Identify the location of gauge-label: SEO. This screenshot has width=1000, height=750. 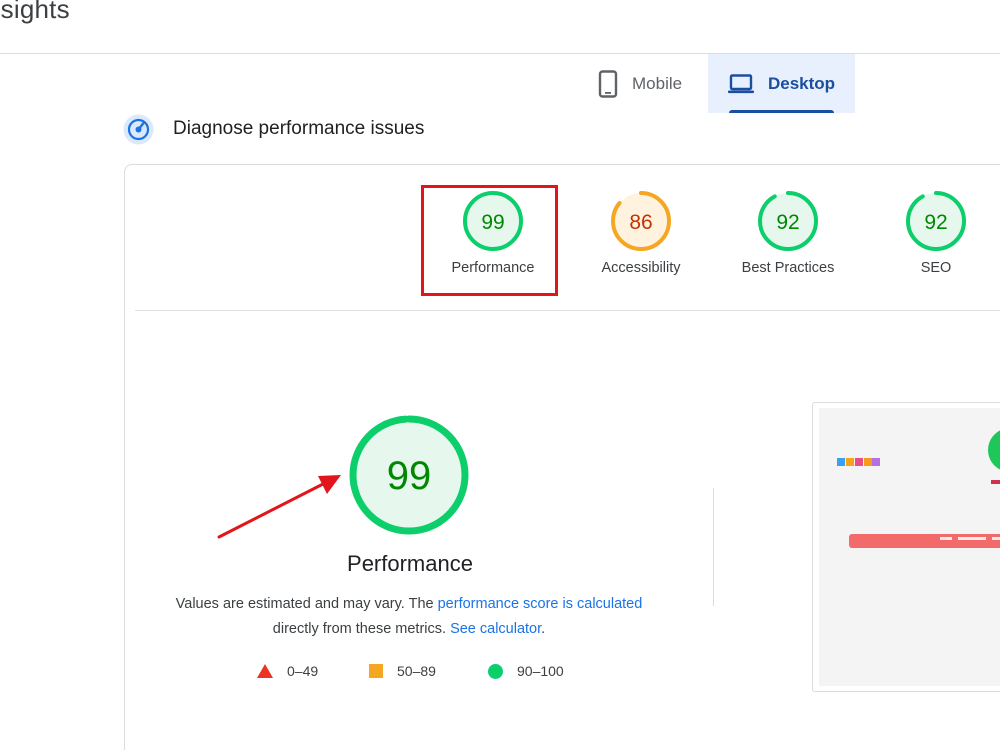
(936, 268).